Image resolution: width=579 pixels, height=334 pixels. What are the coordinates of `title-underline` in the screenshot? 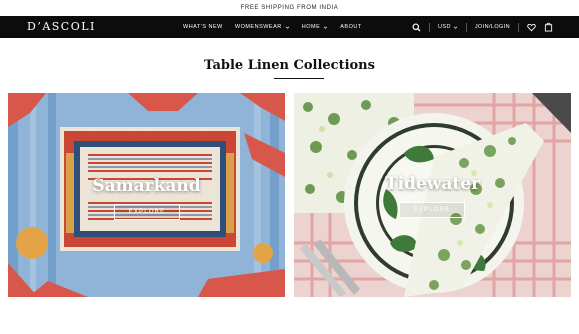 It's located at (299, 78).